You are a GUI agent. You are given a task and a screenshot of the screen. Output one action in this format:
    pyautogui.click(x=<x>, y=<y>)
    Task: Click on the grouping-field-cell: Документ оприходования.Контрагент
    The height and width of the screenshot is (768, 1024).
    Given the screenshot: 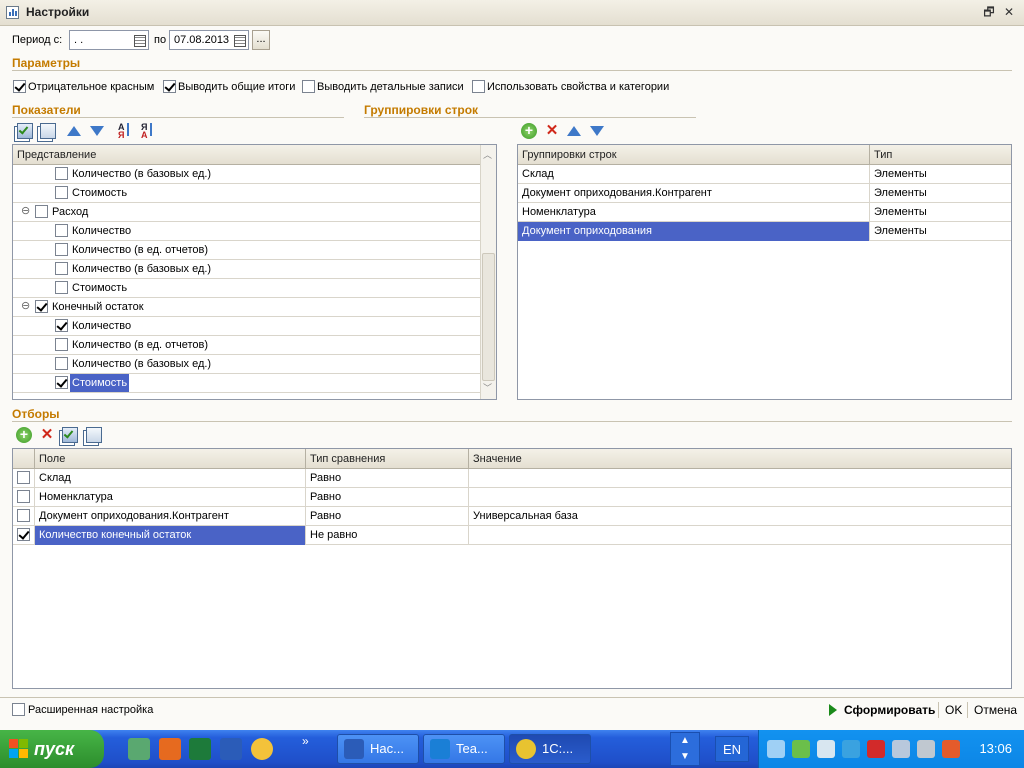 What is the action you would take?
    pyautogui.click(x=694, y=193)
    